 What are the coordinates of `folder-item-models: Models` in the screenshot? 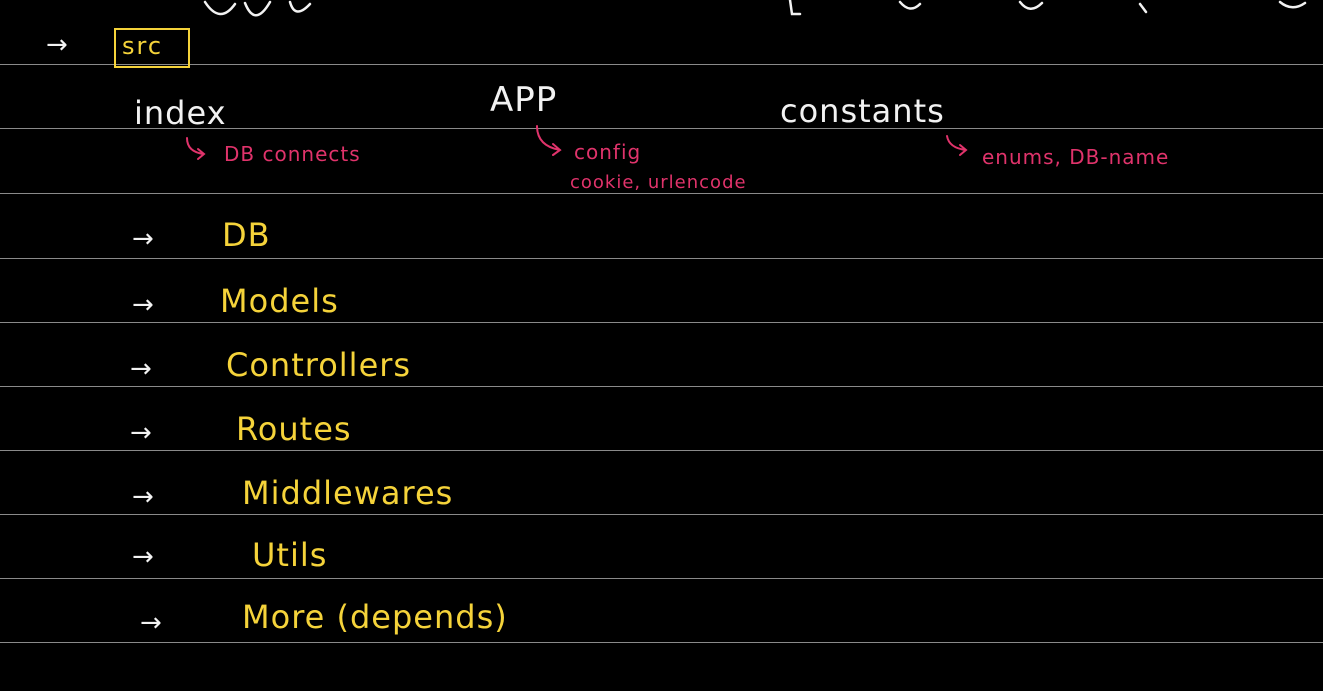 It's located at (279, 301).